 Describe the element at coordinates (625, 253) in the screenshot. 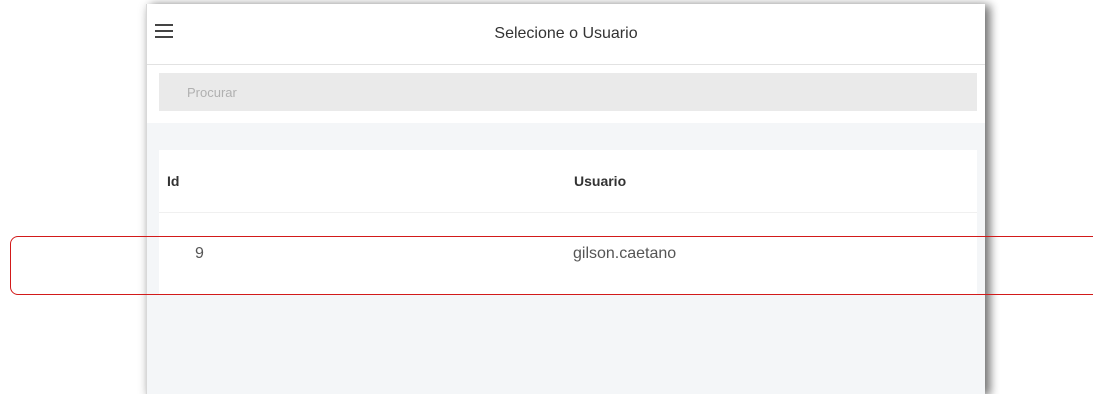

I see `cell-usuario: gilson.caetano` at that location.